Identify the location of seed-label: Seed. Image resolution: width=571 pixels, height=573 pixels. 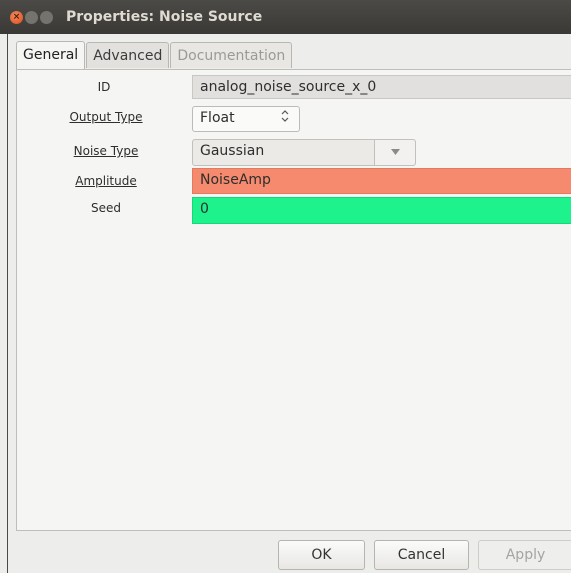
(106, 208).